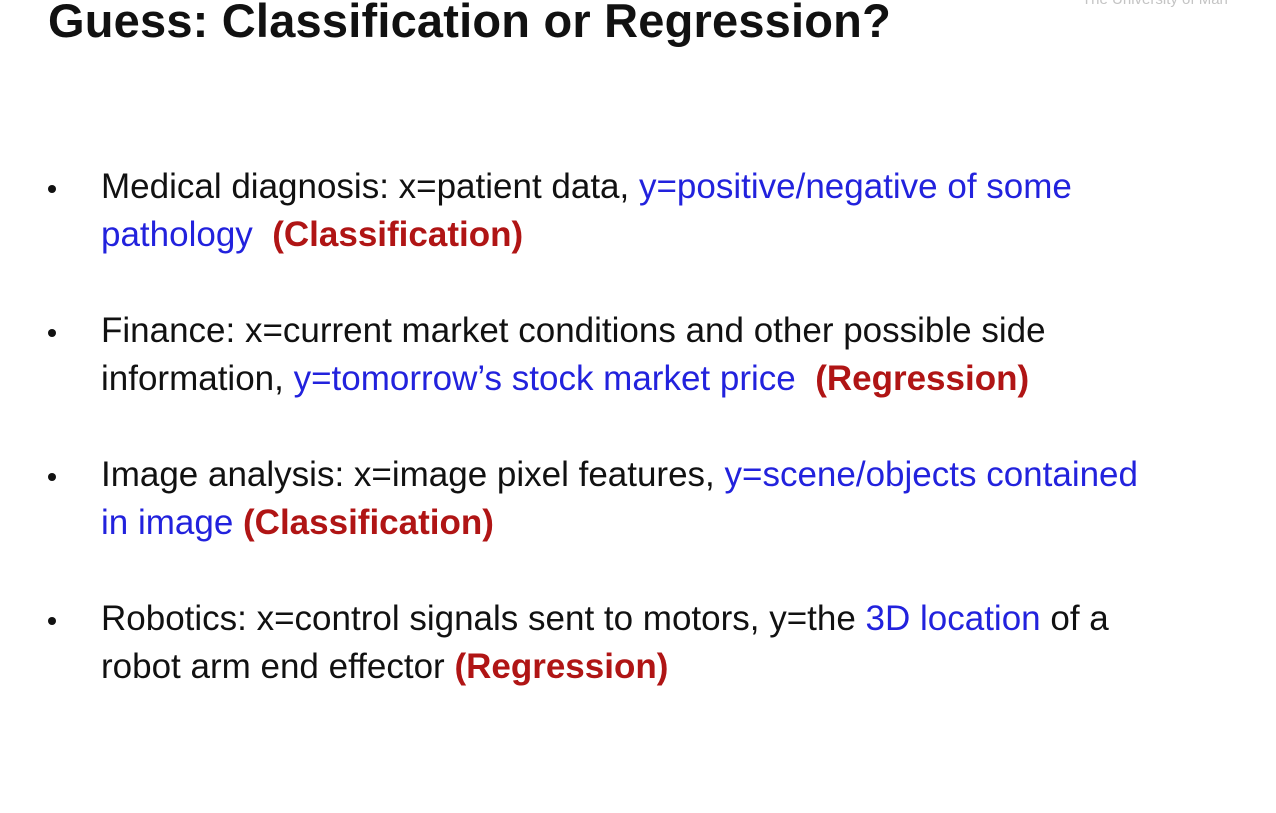 The image size is (1276, 813). I want to click on output-variable: y=tomorrow’s stock market price, so click(544, 378).